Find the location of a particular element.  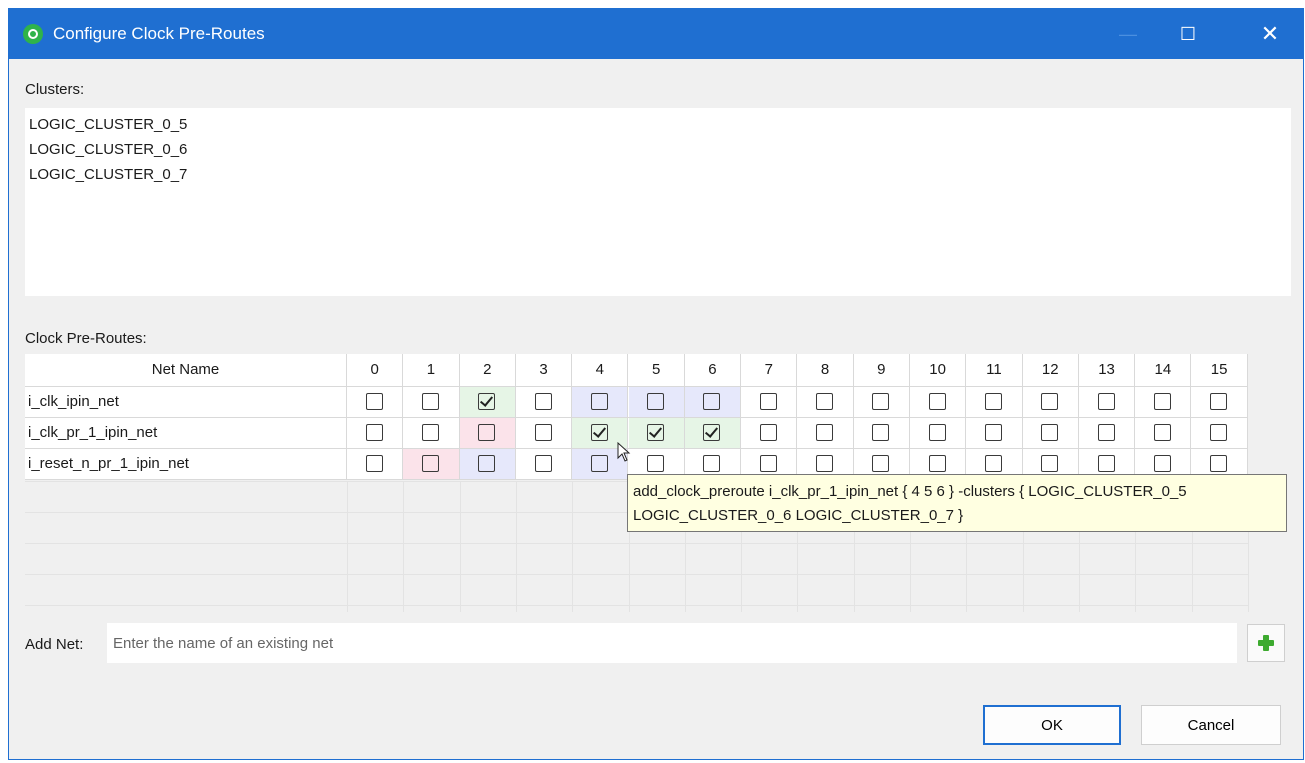

add-net-button is located at coordinates (1266, 643).